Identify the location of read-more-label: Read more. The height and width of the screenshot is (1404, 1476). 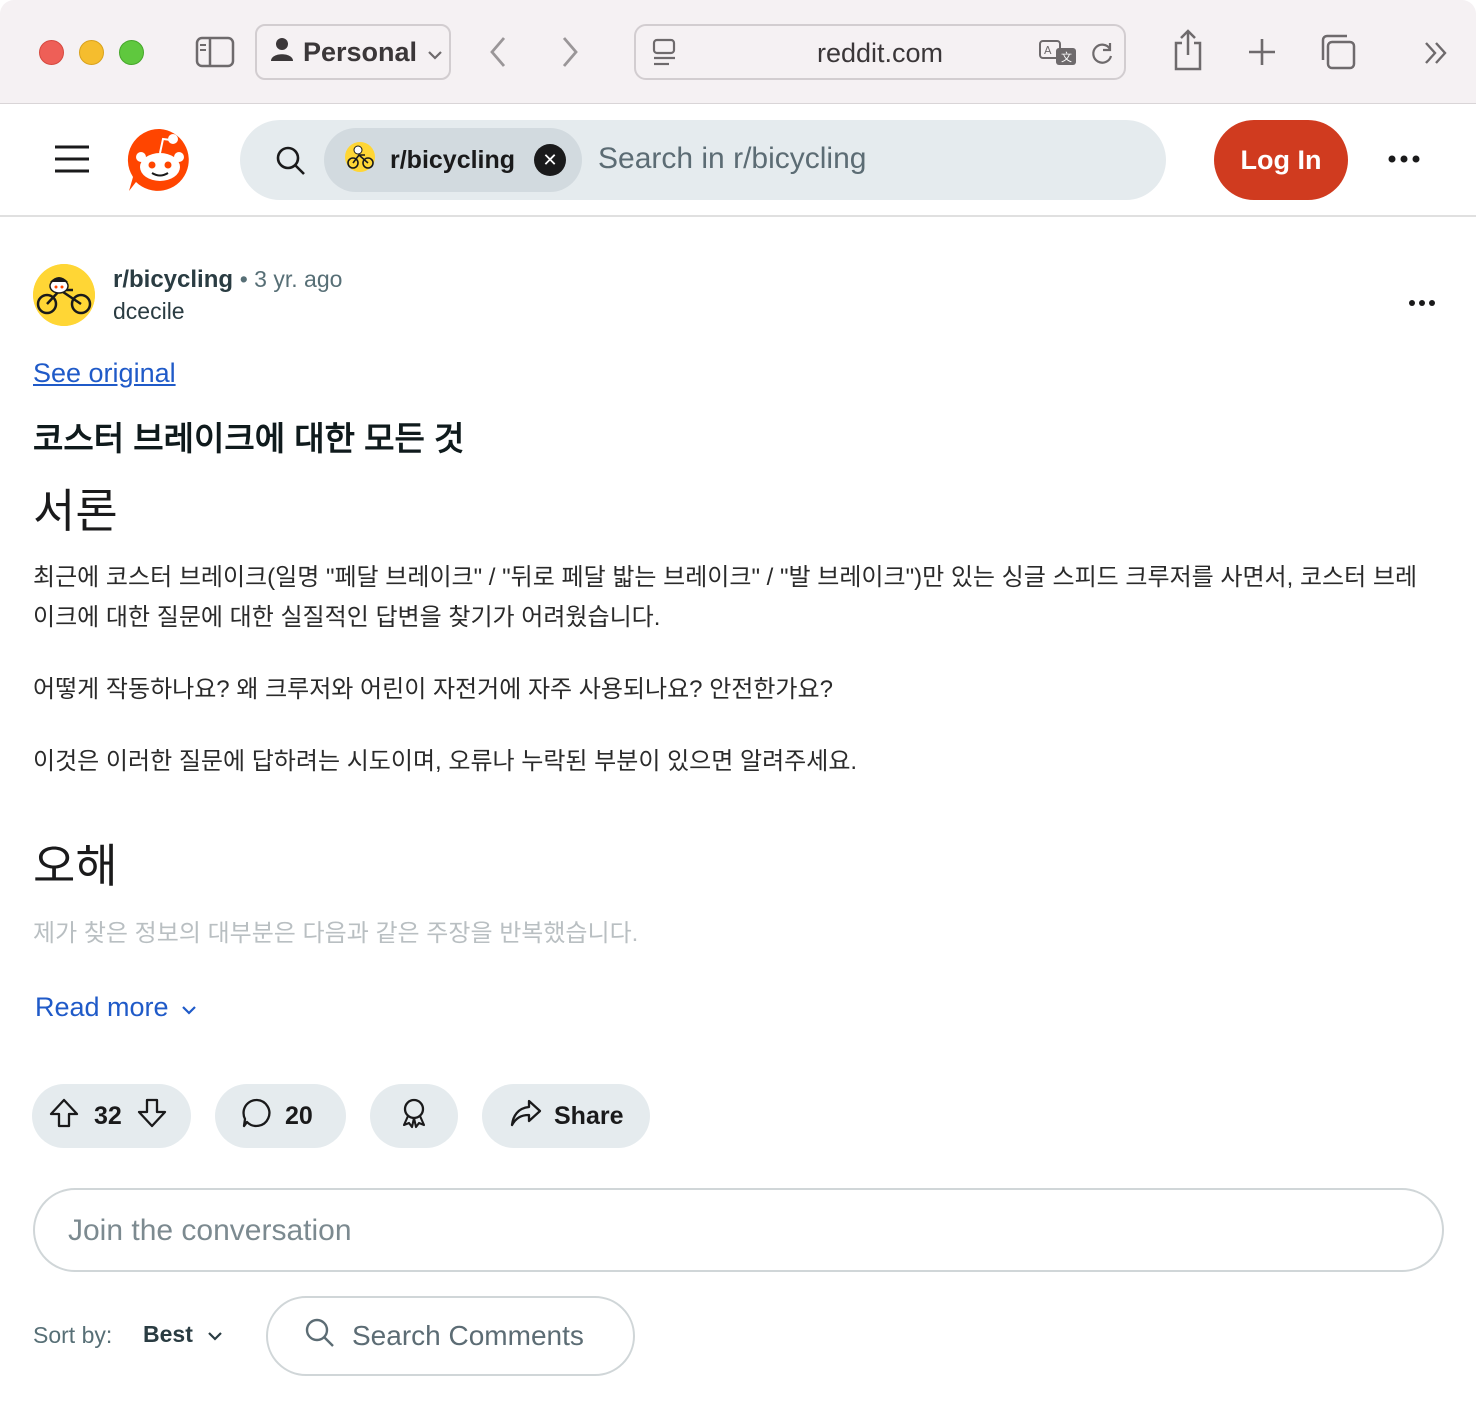
(102, 1007).